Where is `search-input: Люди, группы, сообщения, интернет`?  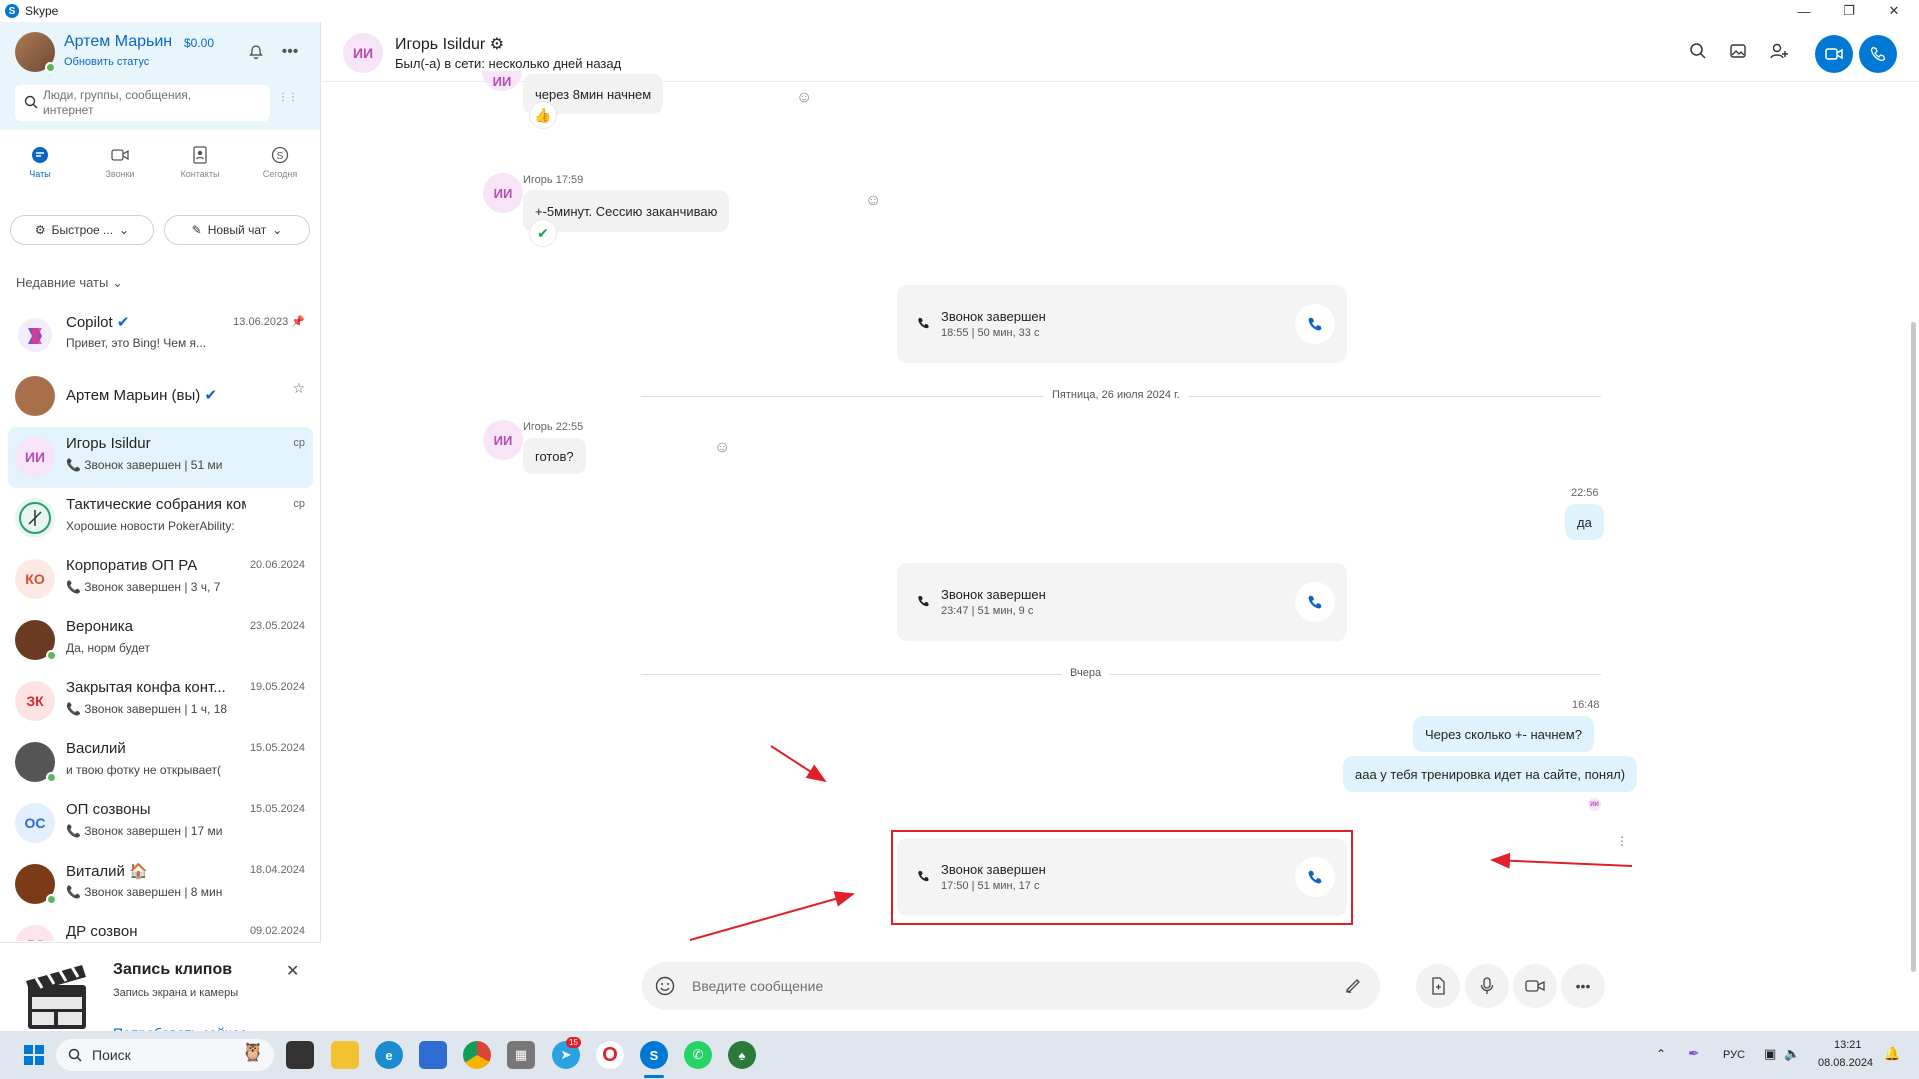
search-input: Люди, группы, сообщения, интернет is located at coordinates (142, 103).